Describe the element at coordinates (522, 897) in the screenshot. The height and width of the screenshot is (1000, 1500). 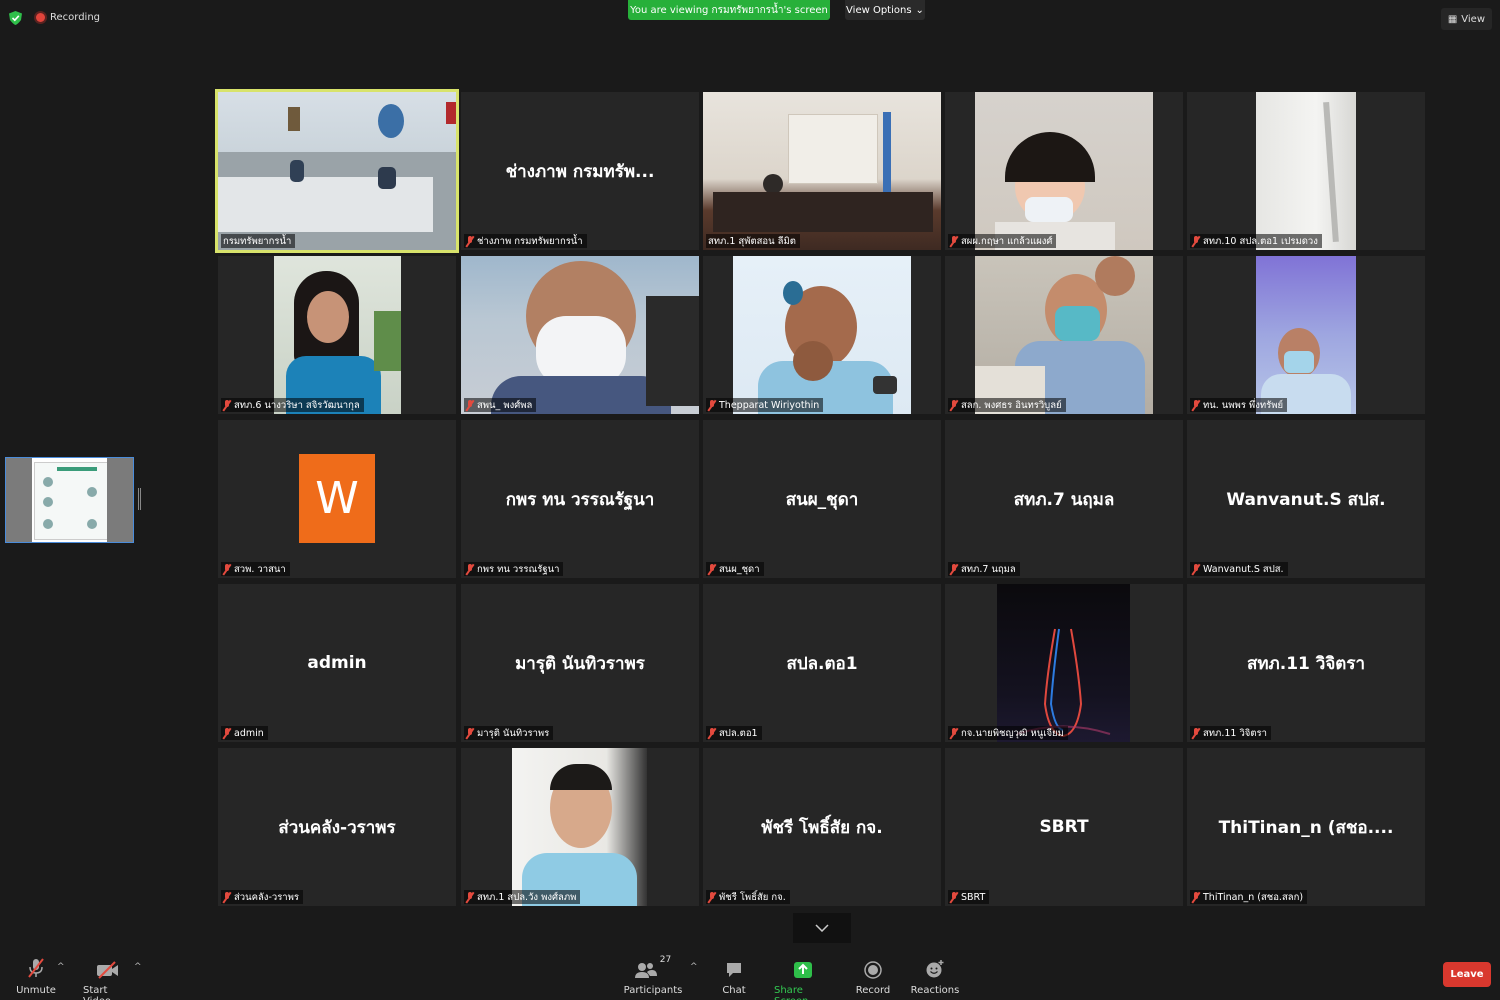
I see `participant-name-label: สทภ.1 สปล.วัง พงศ์ลภพ` at that location.